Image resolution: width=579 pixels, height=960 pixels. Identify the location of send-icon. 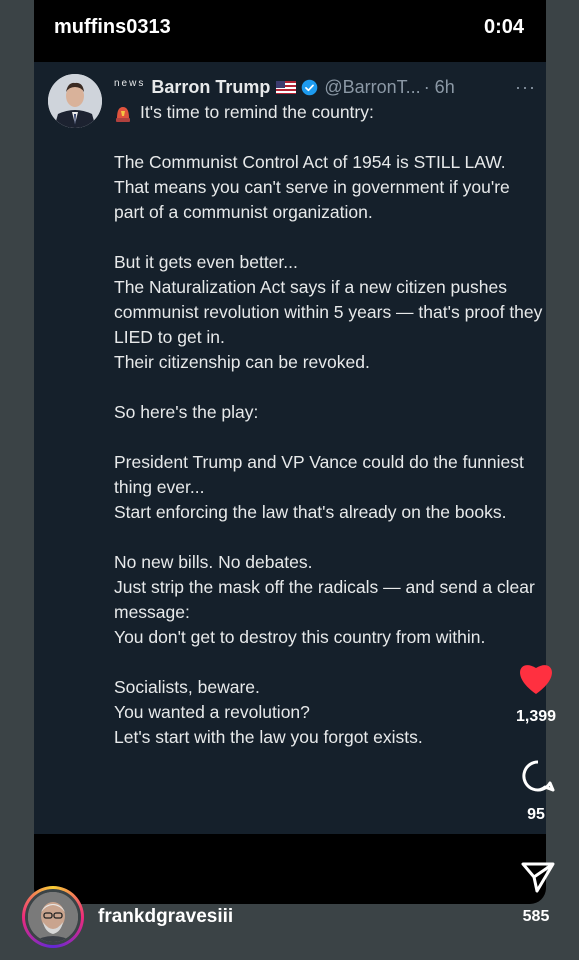
(538, 877).